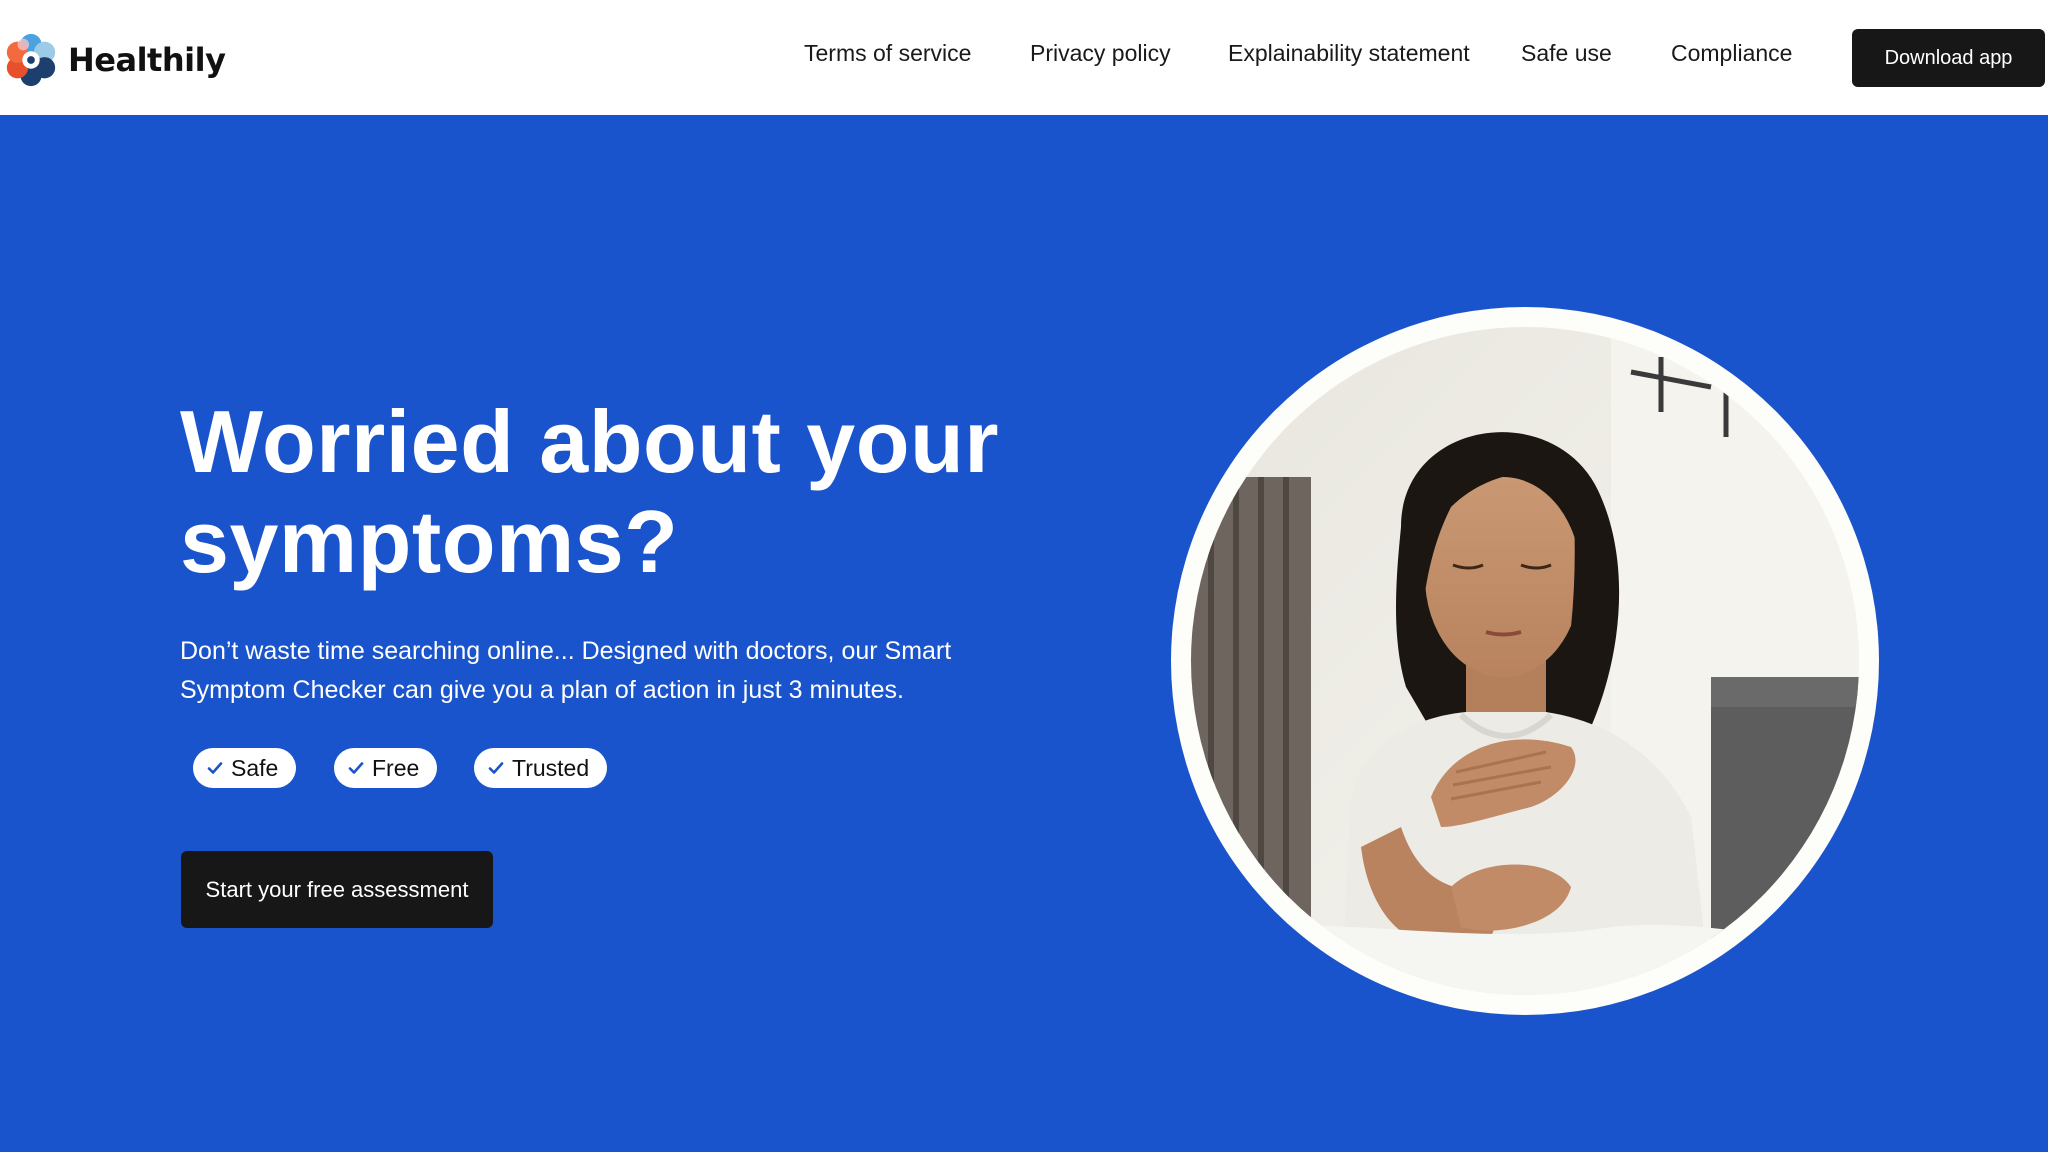 This screenshot has height=1152, width=2048. What do you see at coordinates (396, 767) in the screenshot?
I see `badge-label: Free` at bounding box center [396, 767].